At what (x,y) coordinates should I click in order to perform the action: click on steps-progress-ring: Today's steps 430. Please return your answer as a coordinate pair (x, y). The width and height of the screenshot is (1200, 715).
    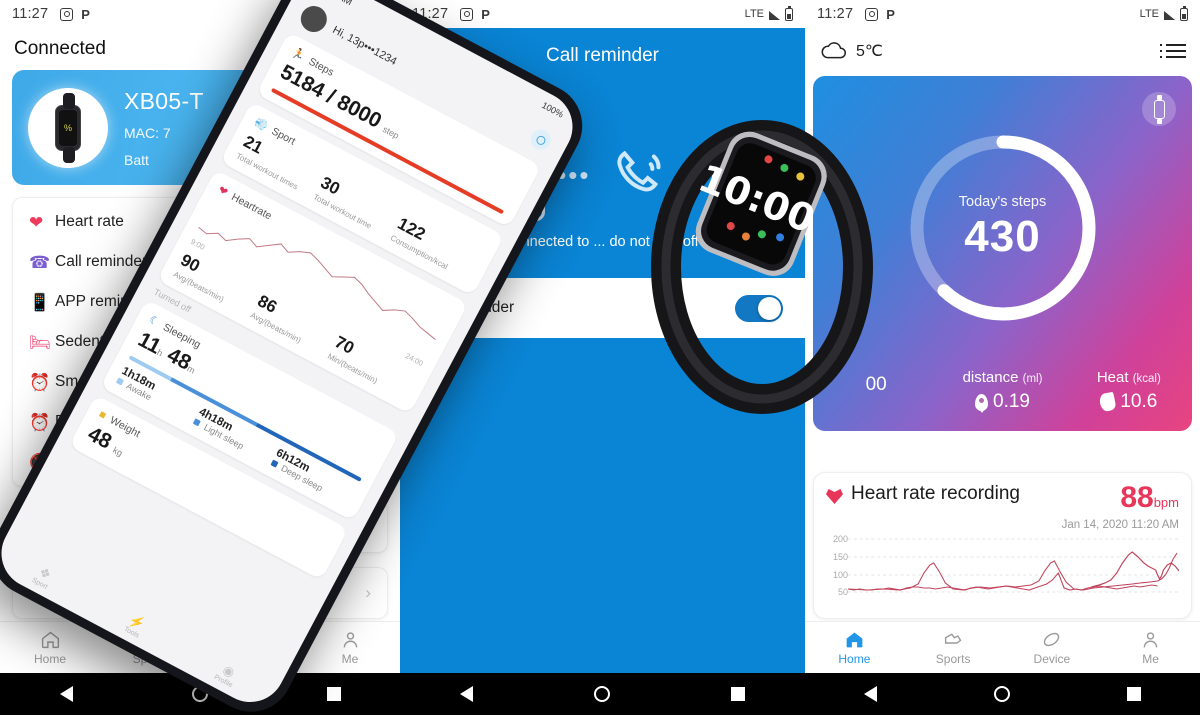
    Looking at the image, I should click on (1003, 228).